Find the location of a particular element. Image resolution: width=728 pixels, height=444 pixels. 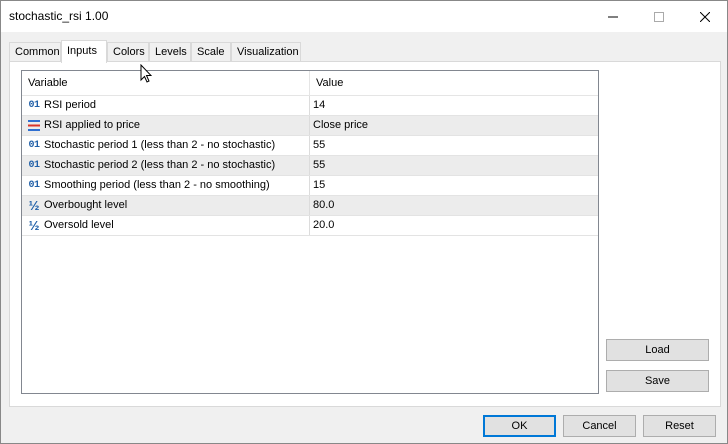

table-row: ½ Oversold level 20.0 is located at coordinates (310, 226).